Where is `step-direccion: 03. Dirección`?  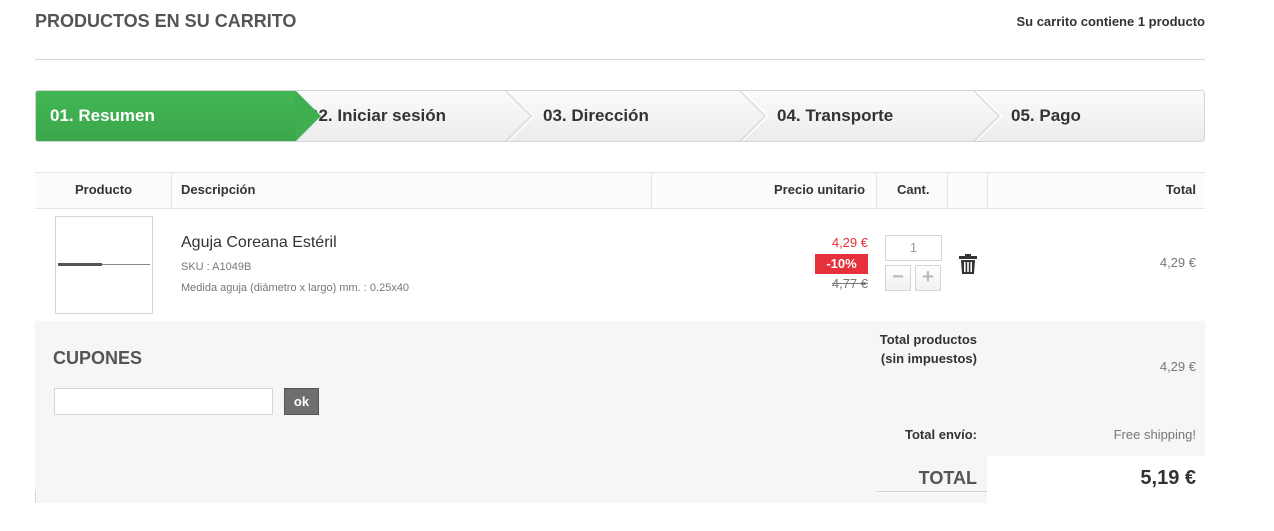
step-direccion: 03. Dirección is located at coordinates (624, 116).